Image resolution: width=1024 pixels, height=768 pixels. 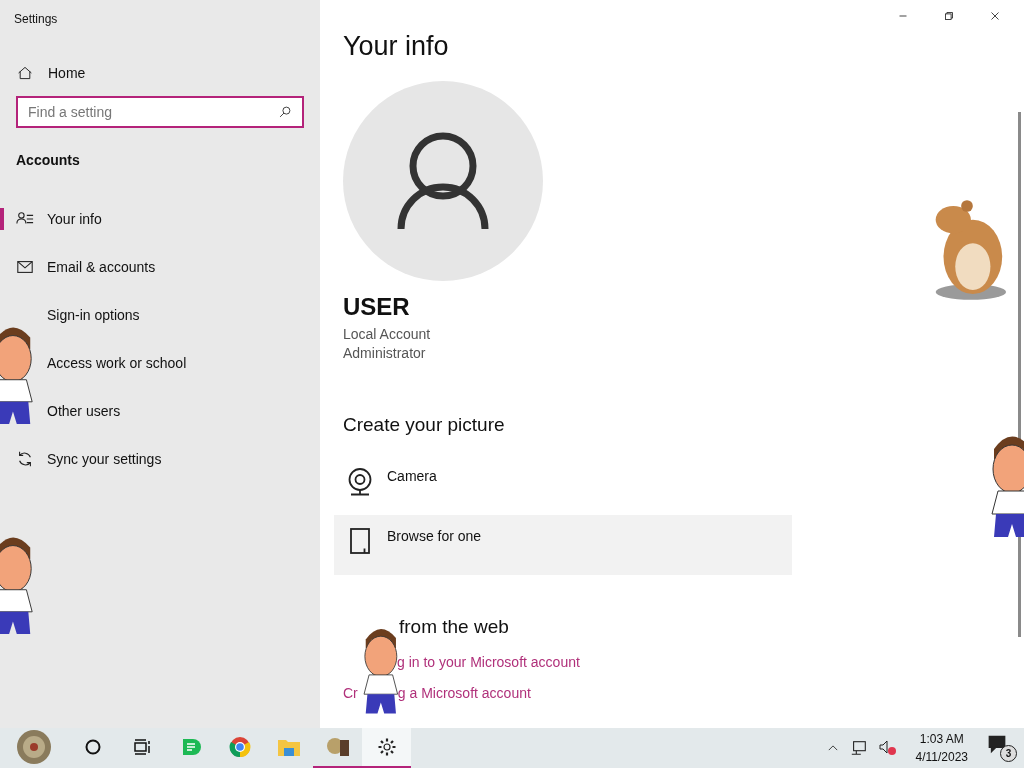 I want to click on search-input: Find a setting, so click(x=153, y=112).